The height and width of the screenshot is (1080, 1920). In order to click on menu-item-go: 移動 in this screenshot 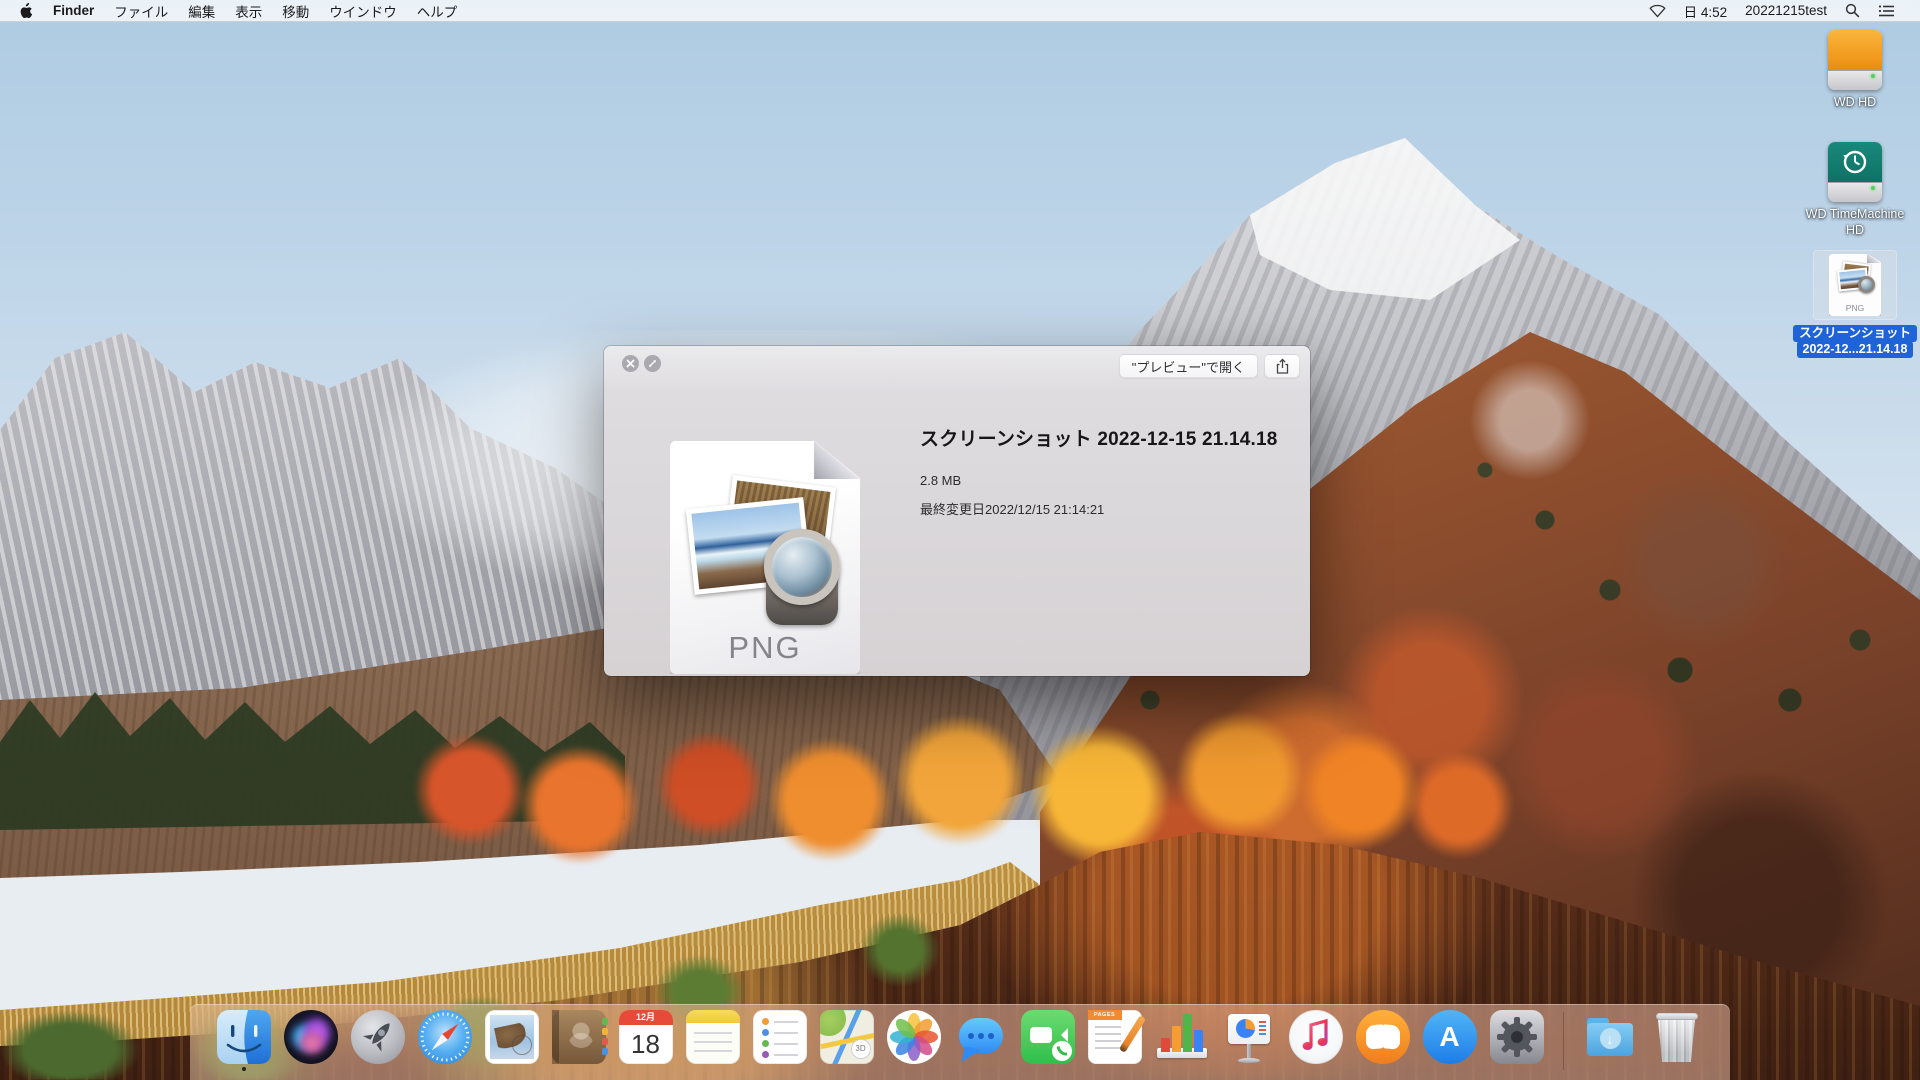, I will do `click(295, 10)`.